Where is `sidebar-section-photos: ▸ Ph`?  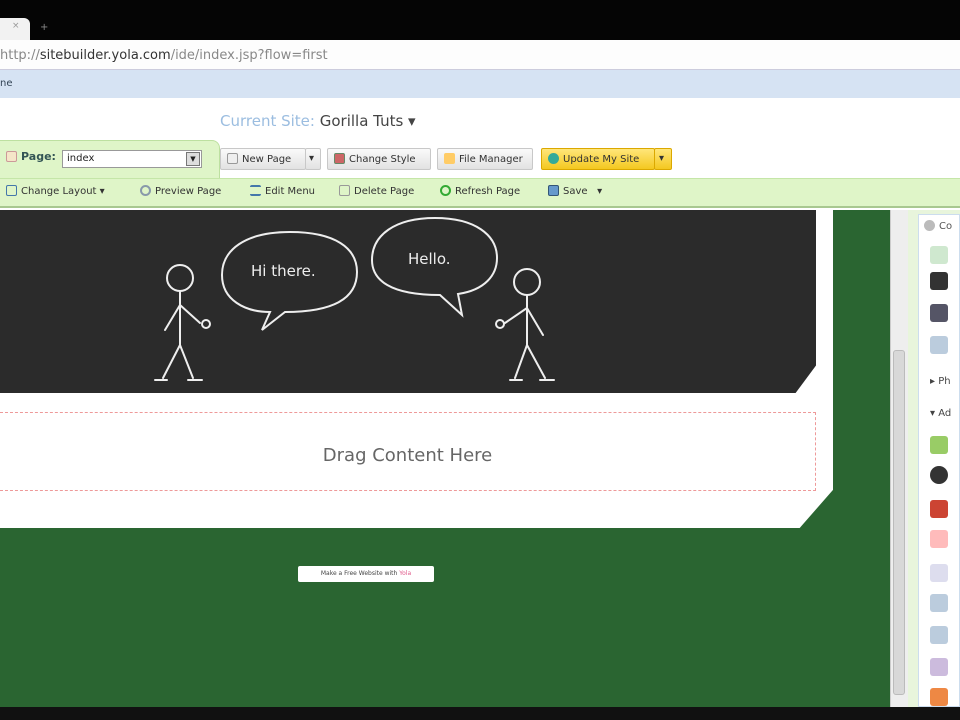 sidebar-section-photos: ▸ Ph is located at coordinates (940, 381).